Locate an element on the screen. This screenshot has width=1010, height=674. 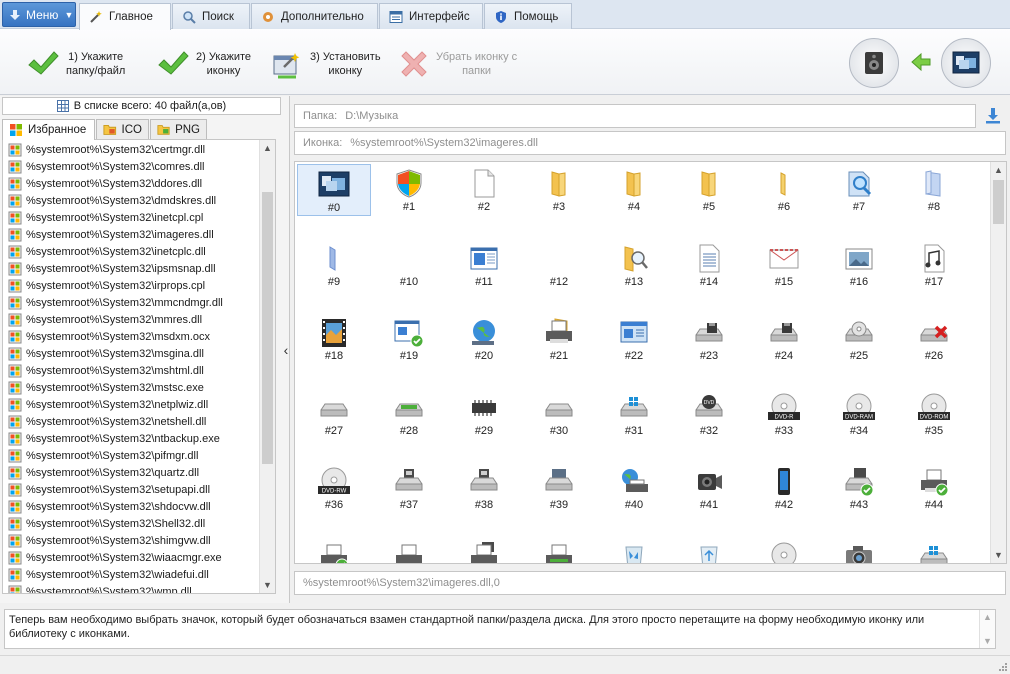
icon-cell: #26 is located at coordinates (934, 339).